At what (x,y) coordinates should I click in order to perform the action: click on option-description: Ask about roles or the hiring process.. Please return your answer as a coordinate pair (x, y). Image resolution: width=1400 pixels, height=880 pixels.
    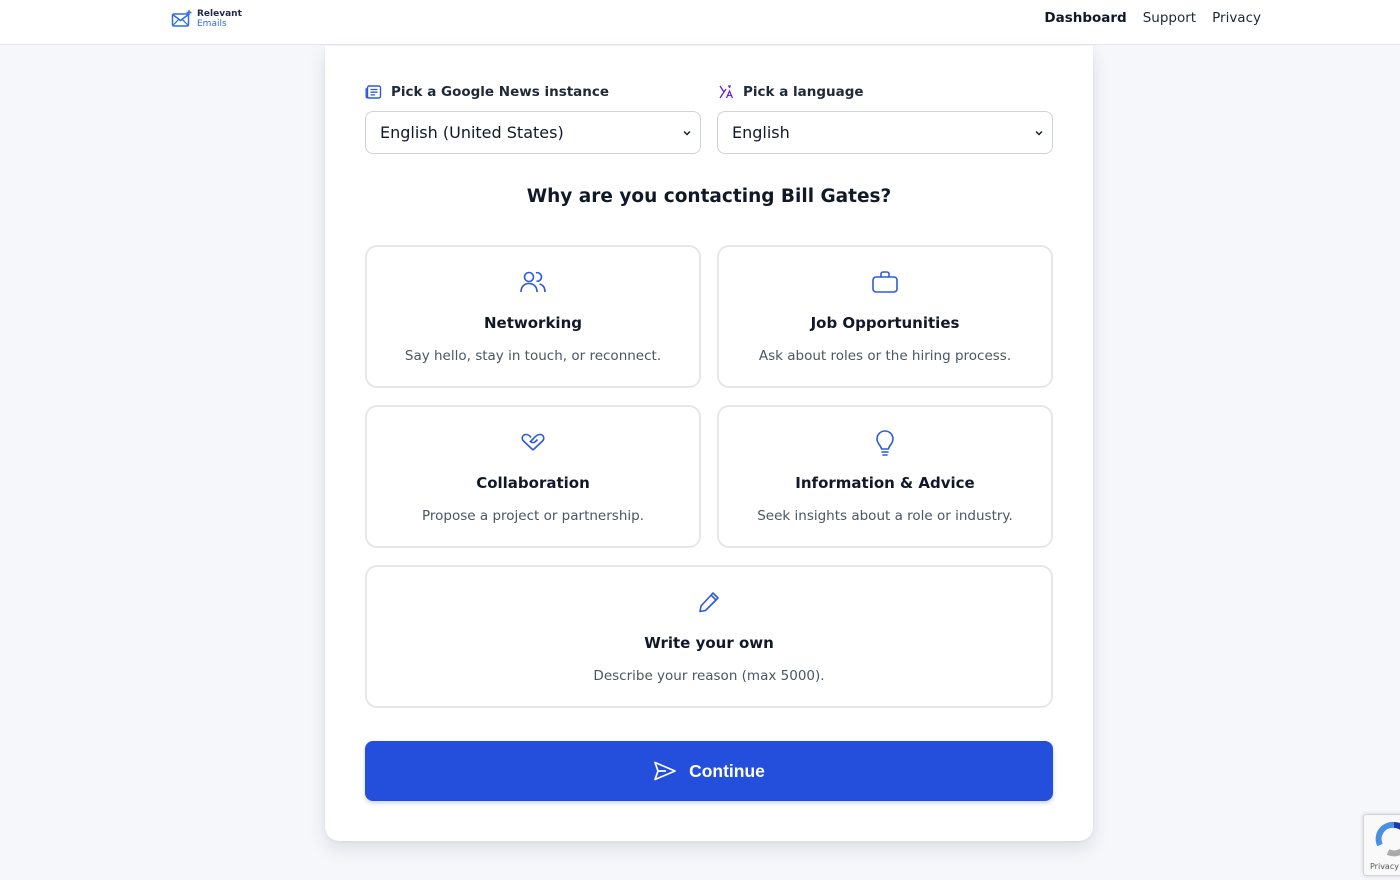
    Looking at the image, I should click on (885, 356).